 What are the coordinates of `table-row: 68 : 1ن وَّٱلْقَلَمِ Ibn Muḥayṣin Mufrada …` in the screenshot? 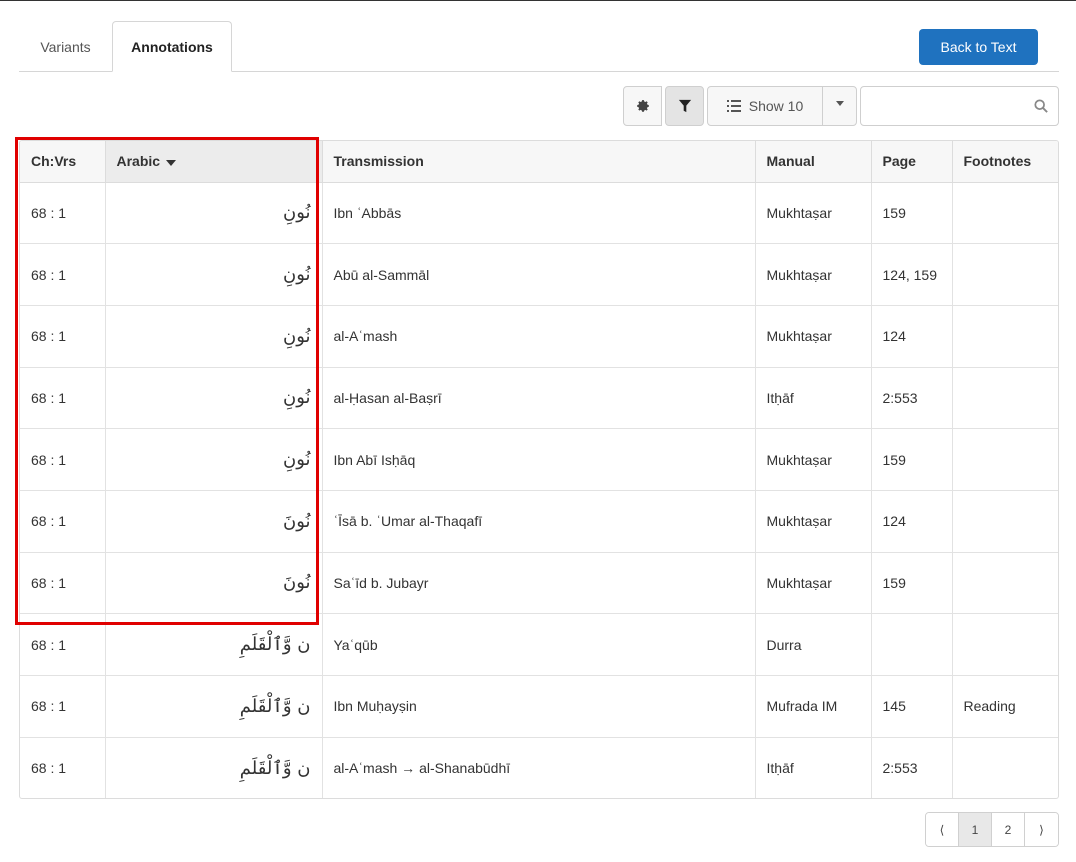 It's located at (539, 706).